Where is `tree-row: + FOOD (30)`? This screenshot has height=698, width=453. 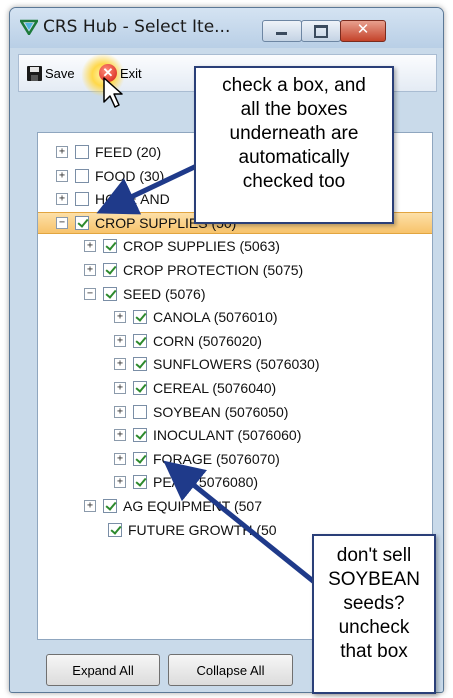
tree-row: + FOOD (30) is located at coordinates (110, 176).